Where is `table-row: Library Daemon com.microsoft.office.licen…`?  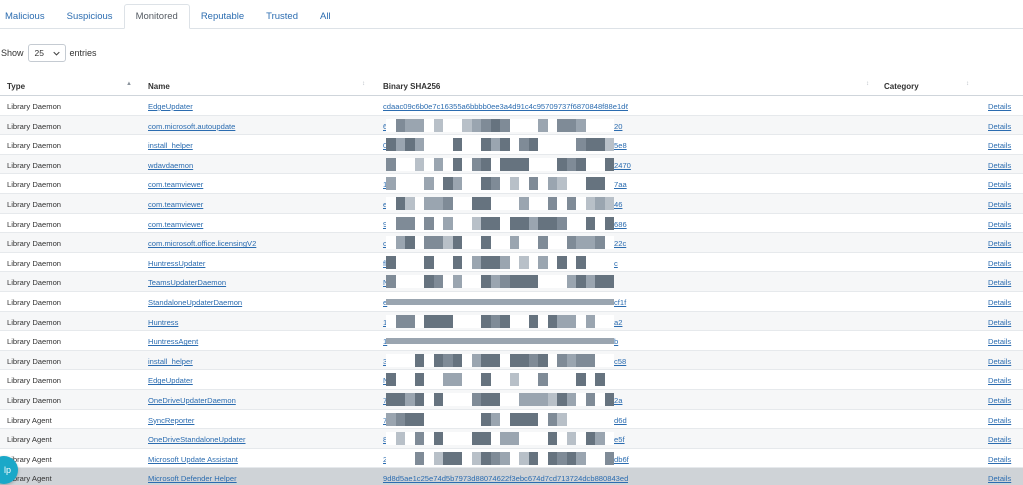 table-row: Library Daemon com.microsoft.office.licen… is located at coordinates (511, 243).